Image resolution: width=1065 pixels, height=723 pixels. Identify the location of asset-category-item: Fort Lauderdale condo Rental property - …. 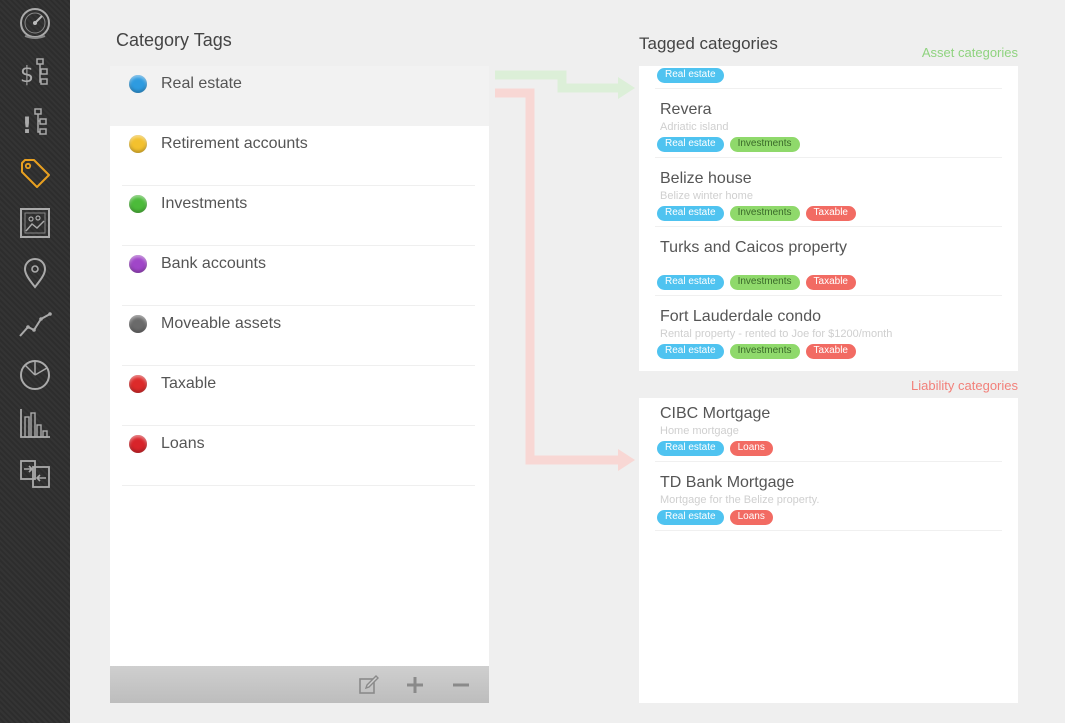
(828, 333).